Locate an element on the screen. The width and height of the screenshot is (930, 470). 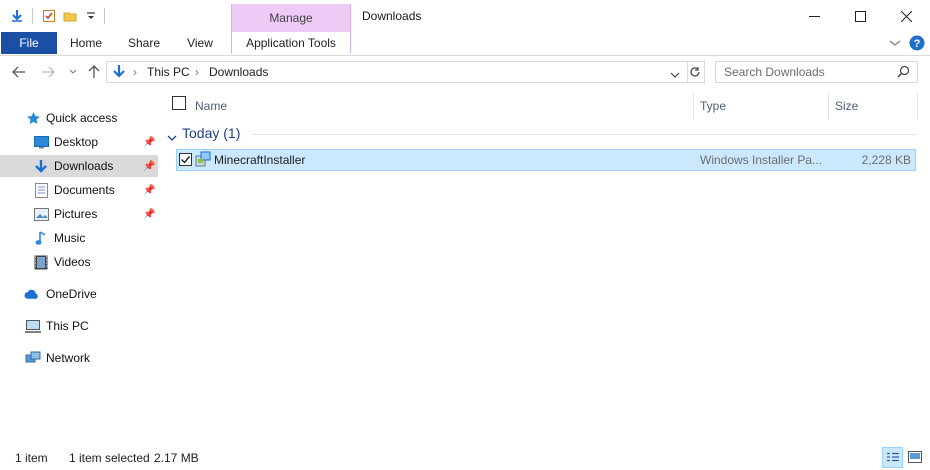
forward-arrow-icon is located at coordinates (48, 72).